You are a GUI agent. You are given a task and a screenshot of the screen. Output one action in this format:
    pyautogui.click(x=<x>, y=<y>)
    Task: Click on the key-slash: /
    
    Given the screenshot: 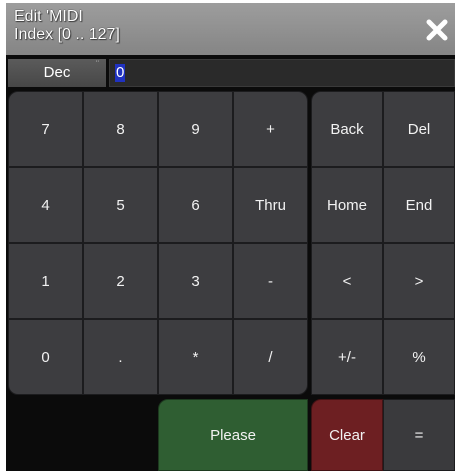 What is the action you would take?
    pyautogui.click(x=270, y=357)
    